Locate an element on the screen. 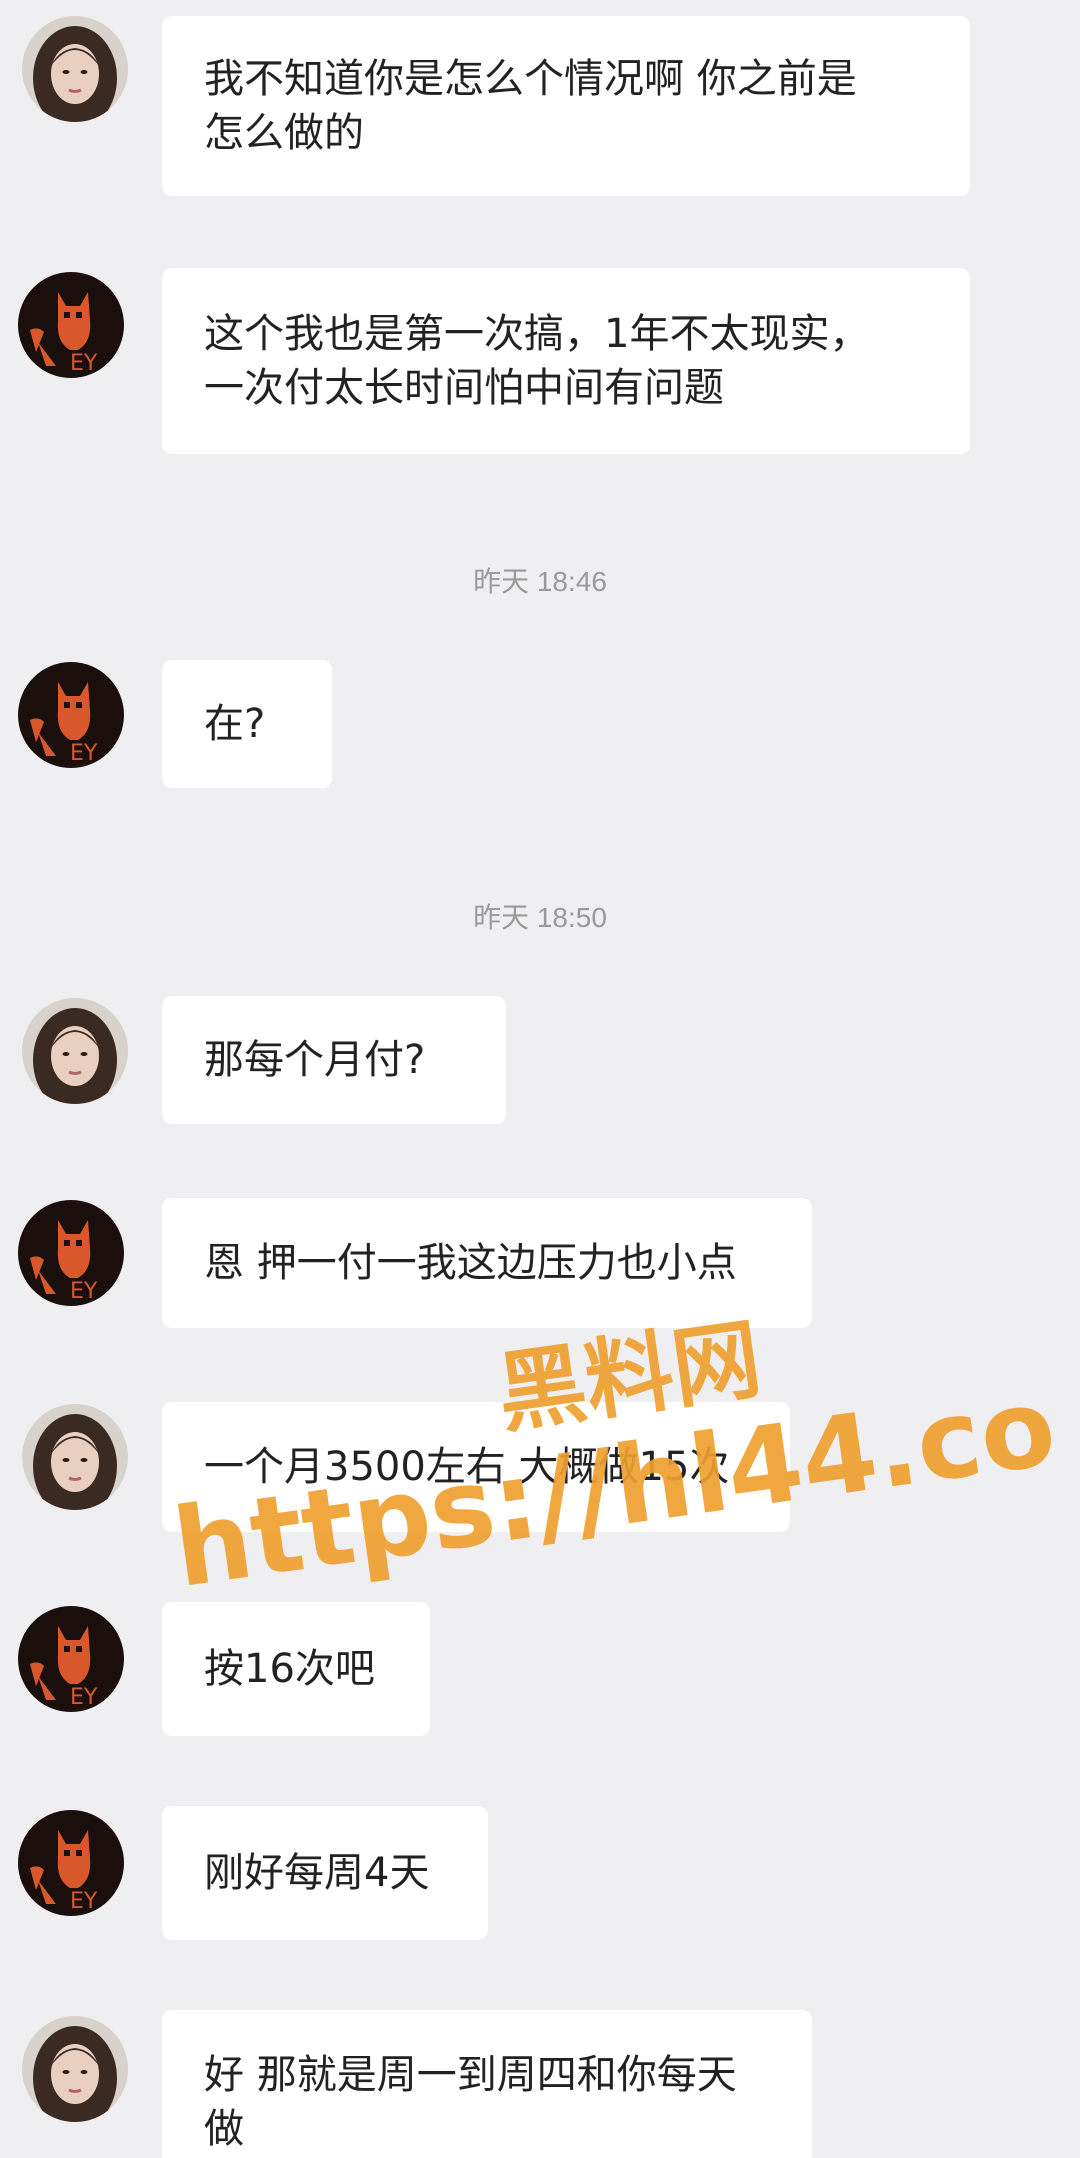 Image resolution: width=1080 pixels, height=2158 pixels. timestamp: 昨天 18:46 is located at coordinates (540, 581).